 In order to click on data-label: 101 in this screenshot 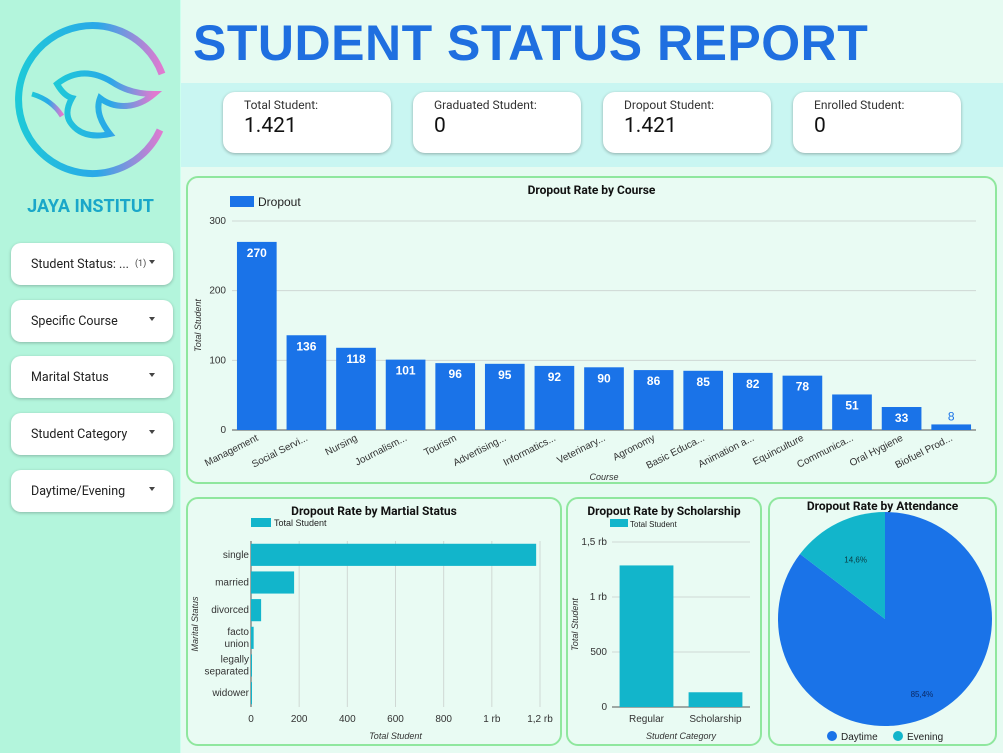, I will do `click(406, 371)`.